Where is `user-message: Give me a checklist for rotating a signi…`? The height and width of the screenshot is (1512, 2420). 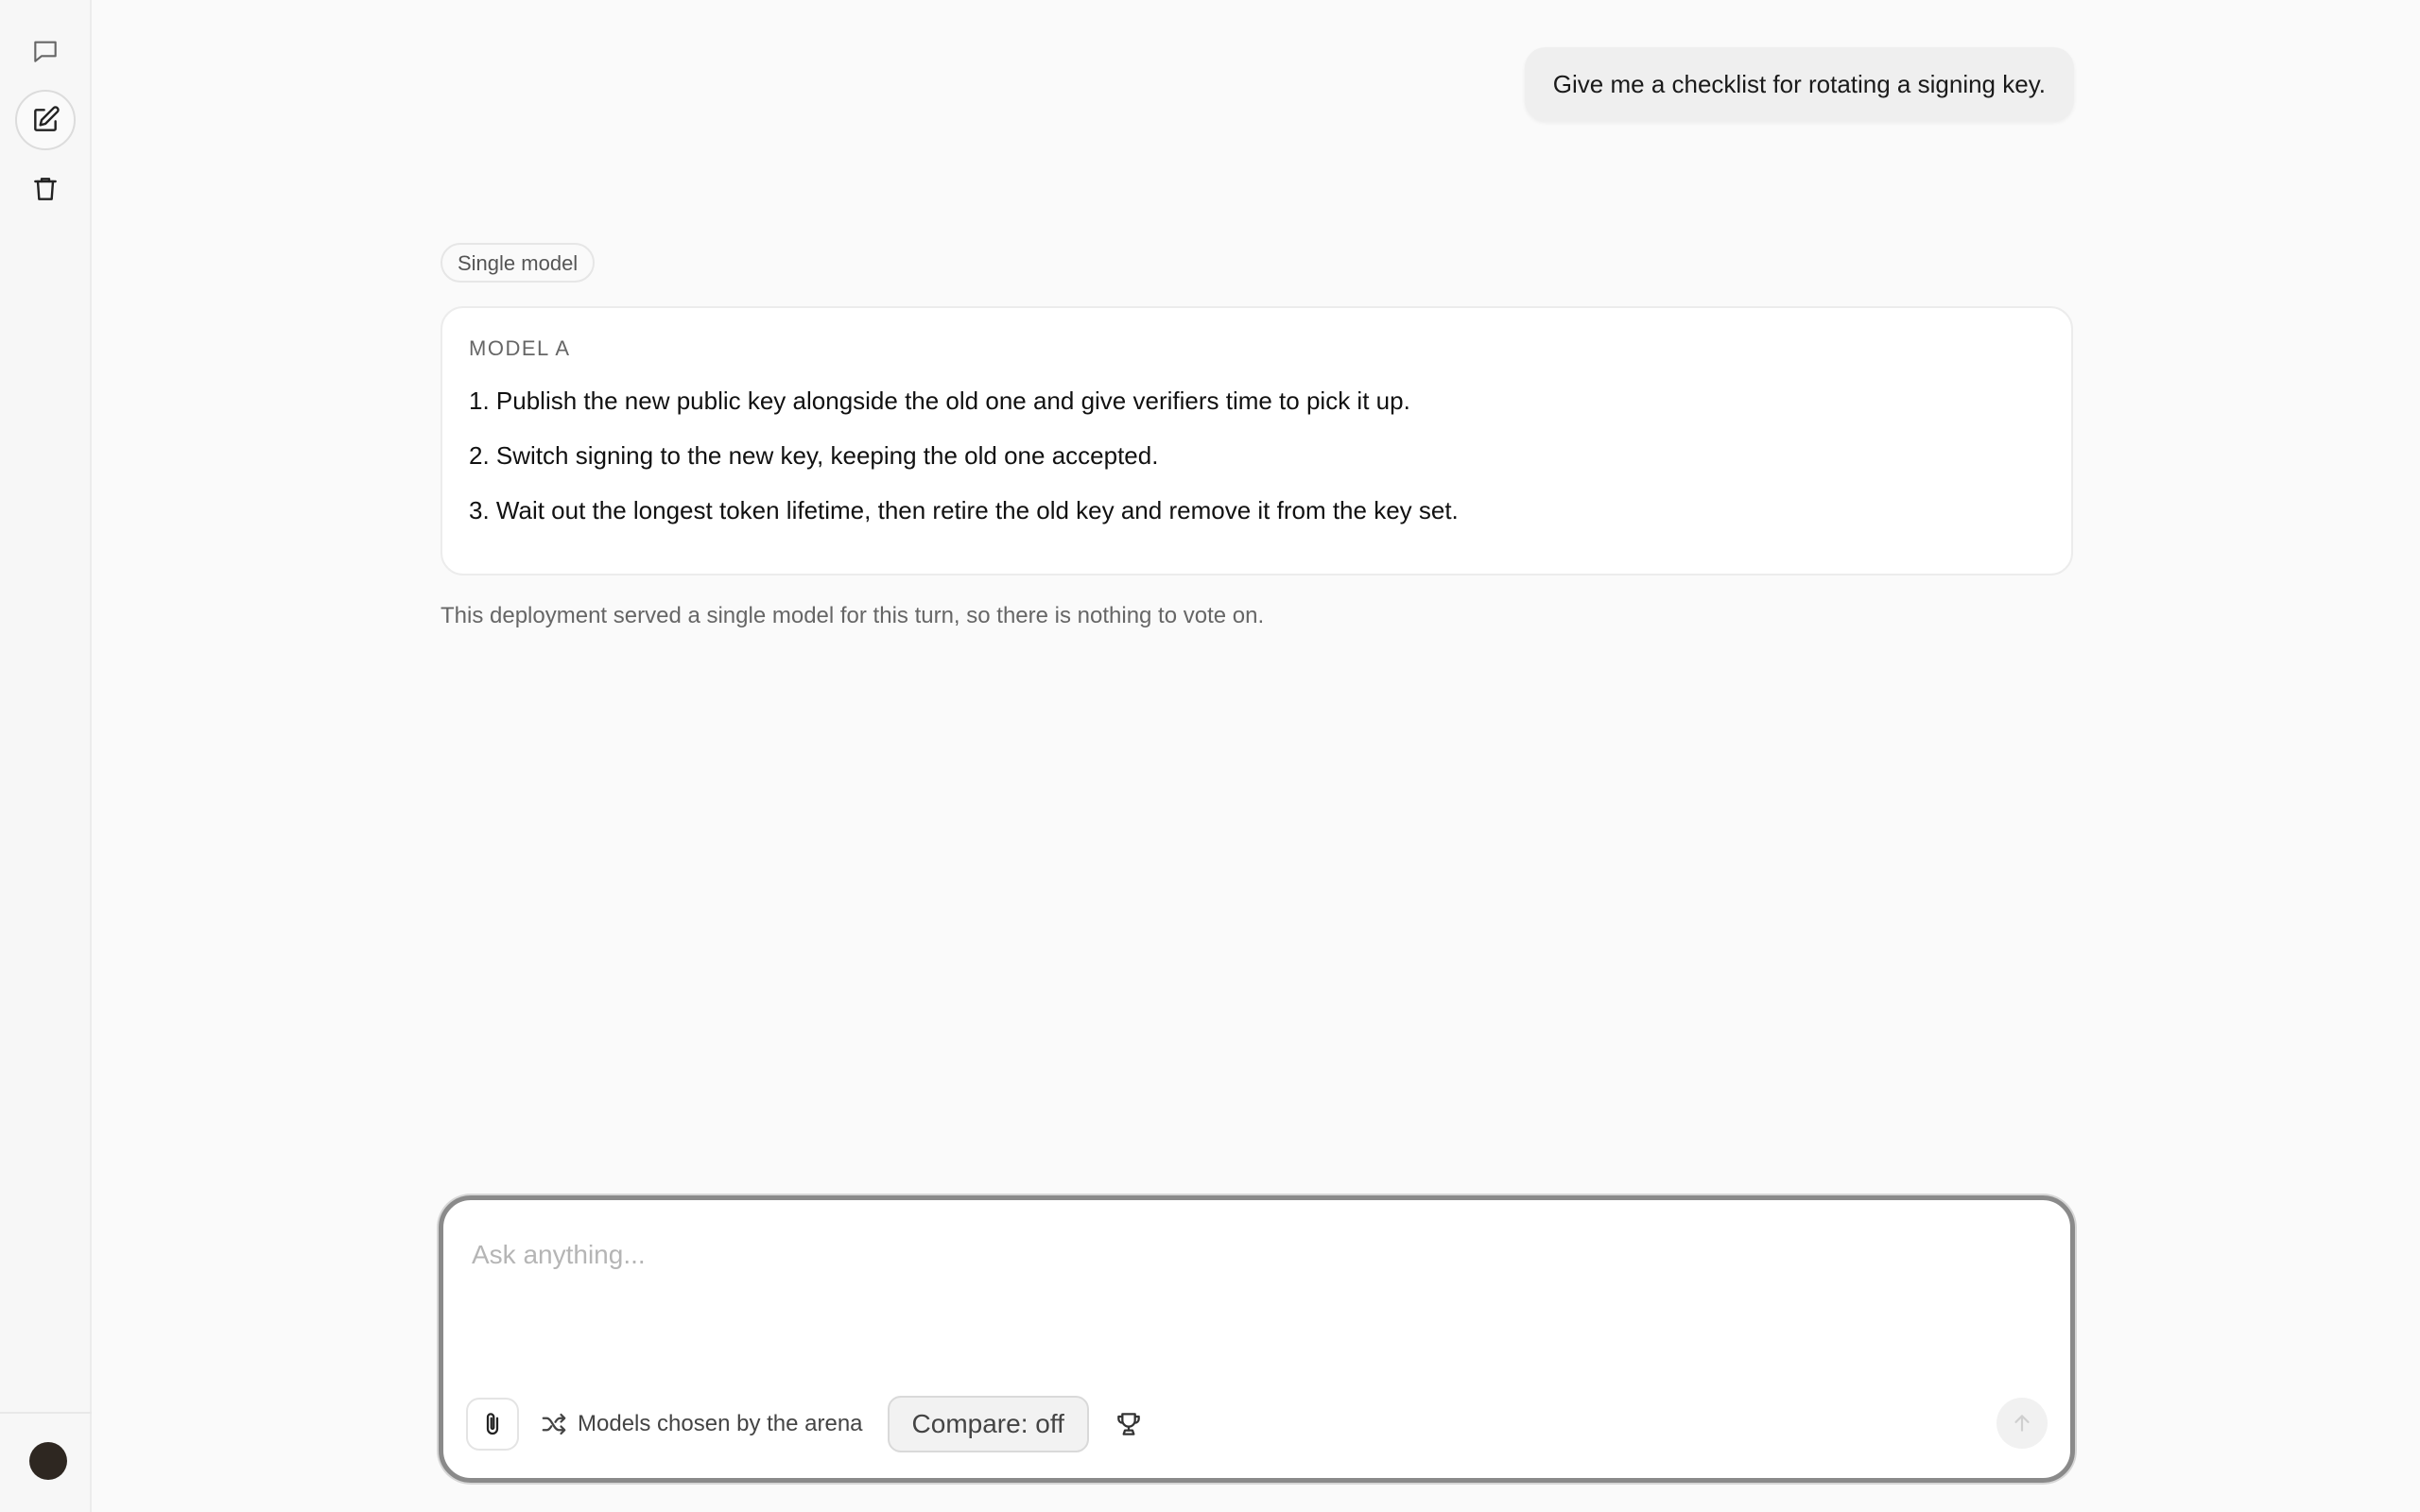 user-message: Give me a checklist for rotating a signi… is located at coordinates (1799, 84).